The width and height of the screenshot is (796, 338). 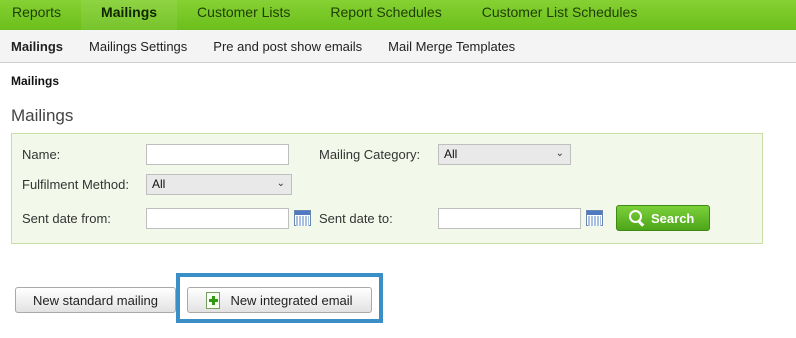 I want to click on search-icon, so click(x=637, y=218).